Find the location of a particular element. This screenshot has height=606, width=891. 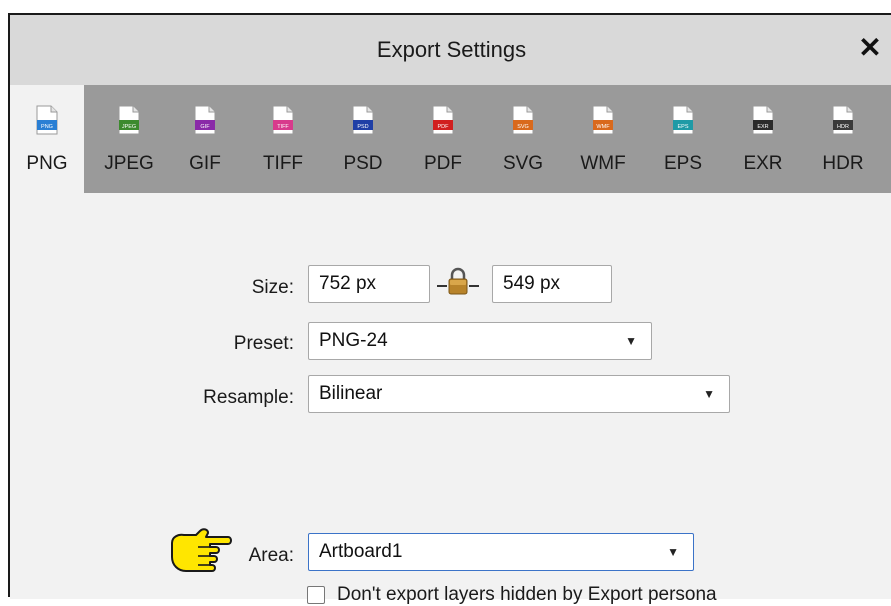

wmf-file-icon: WMF is located at coordinates (603, 120).